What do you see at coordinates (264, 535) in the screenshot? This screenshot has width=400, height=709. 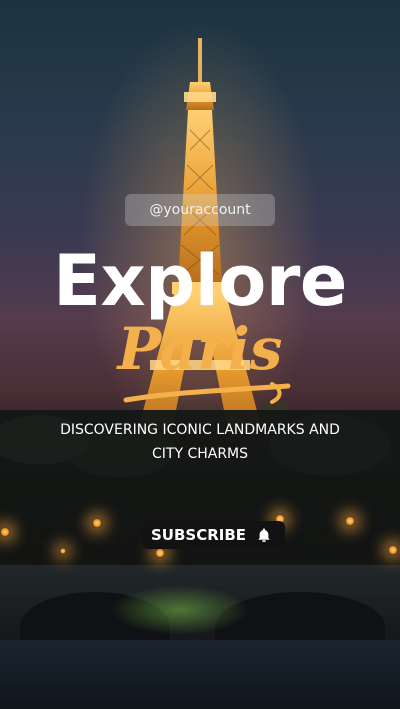 I see `bell-icon` at bounding box center [264, 535].